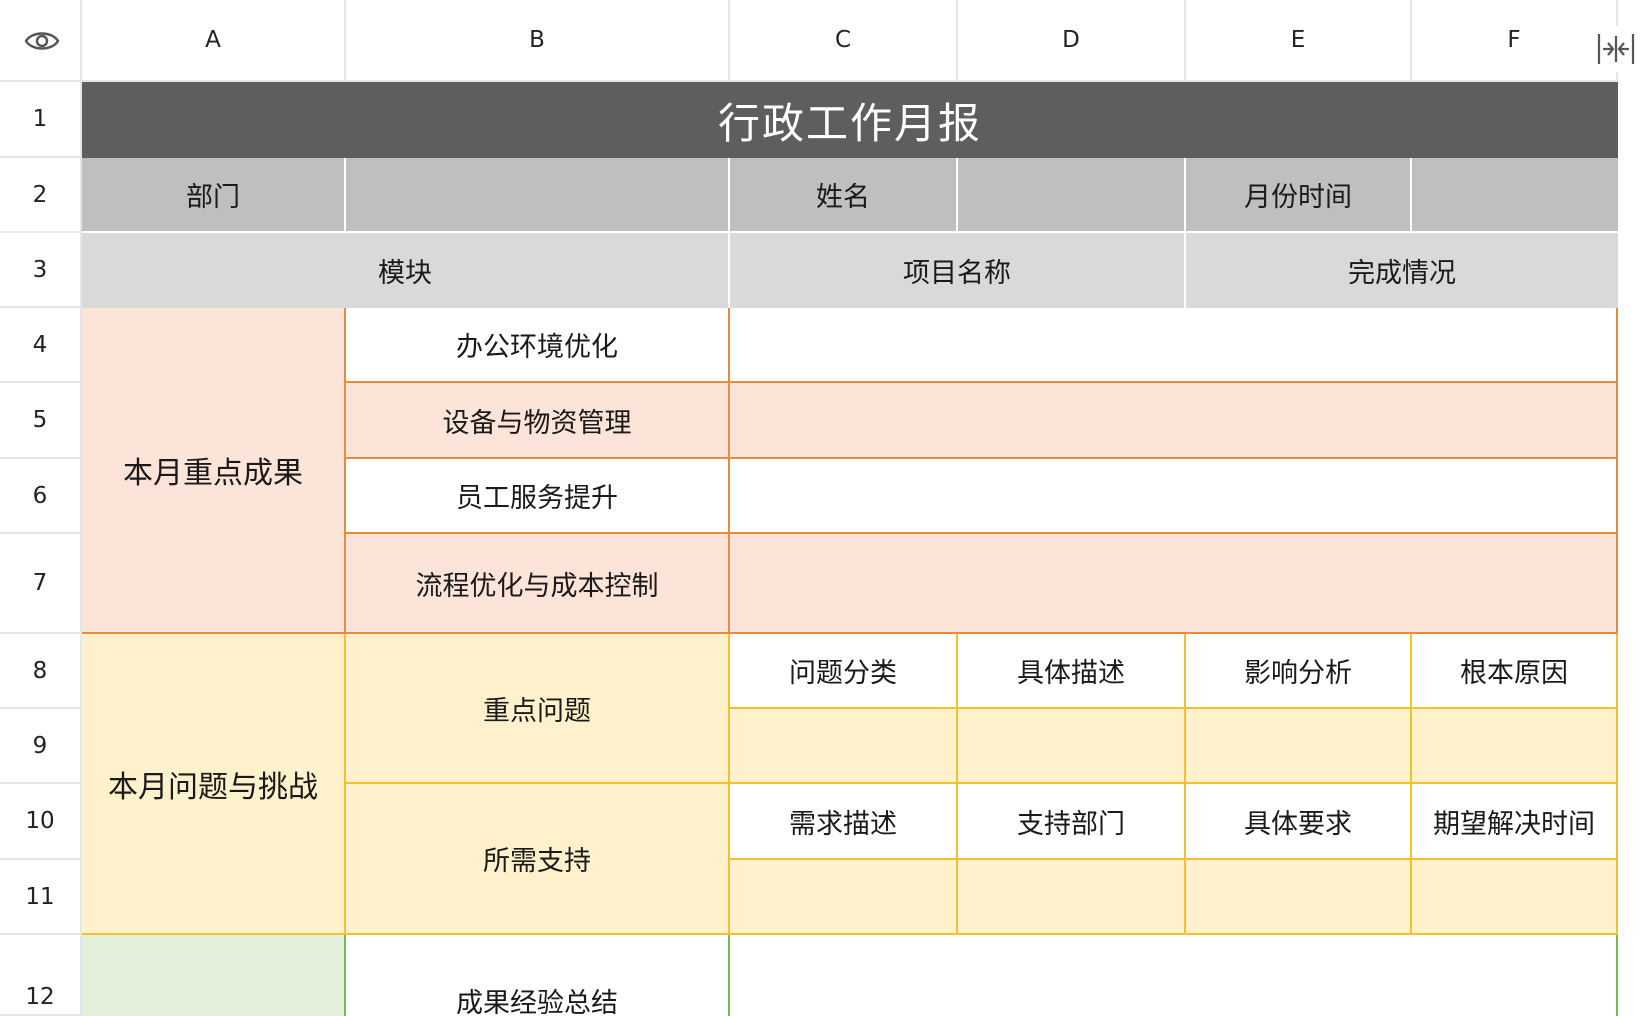 The height and width of the screenshot is (1016, 1640). Describe the element at coordinates (538, 421) in the screenshot. I see `achievement-item-cell: 设备与物资管理` at that location.